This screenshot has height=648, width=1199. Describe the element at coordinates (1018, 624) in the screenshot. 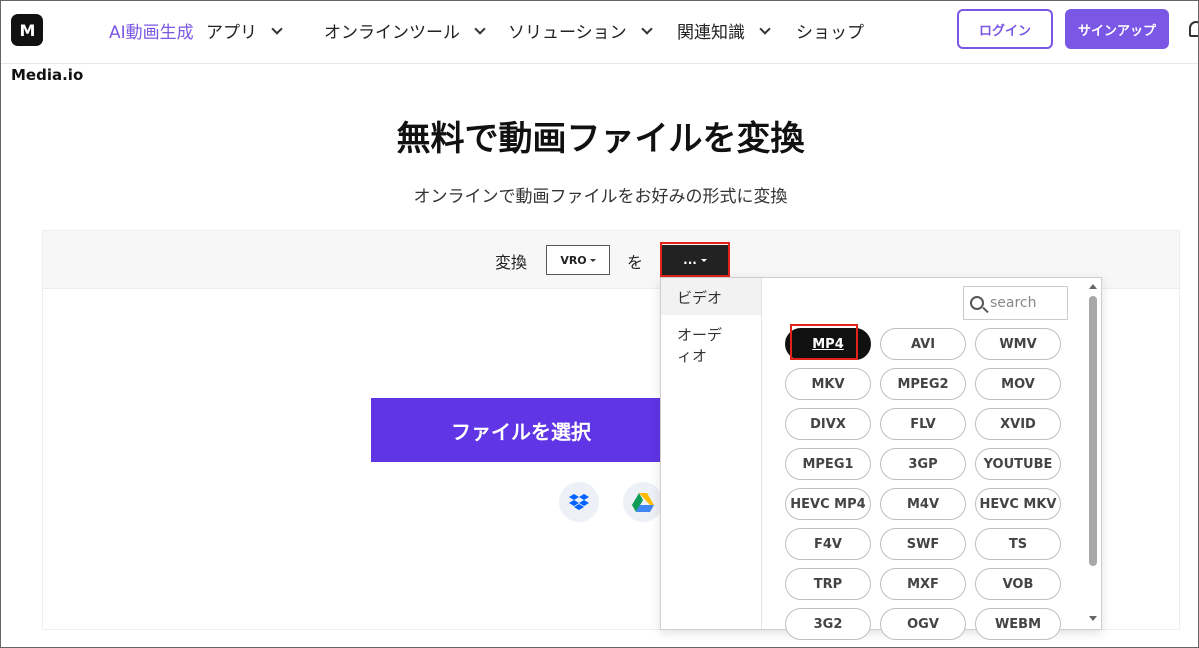

I see `format-option-webm: WEBM` at that location.